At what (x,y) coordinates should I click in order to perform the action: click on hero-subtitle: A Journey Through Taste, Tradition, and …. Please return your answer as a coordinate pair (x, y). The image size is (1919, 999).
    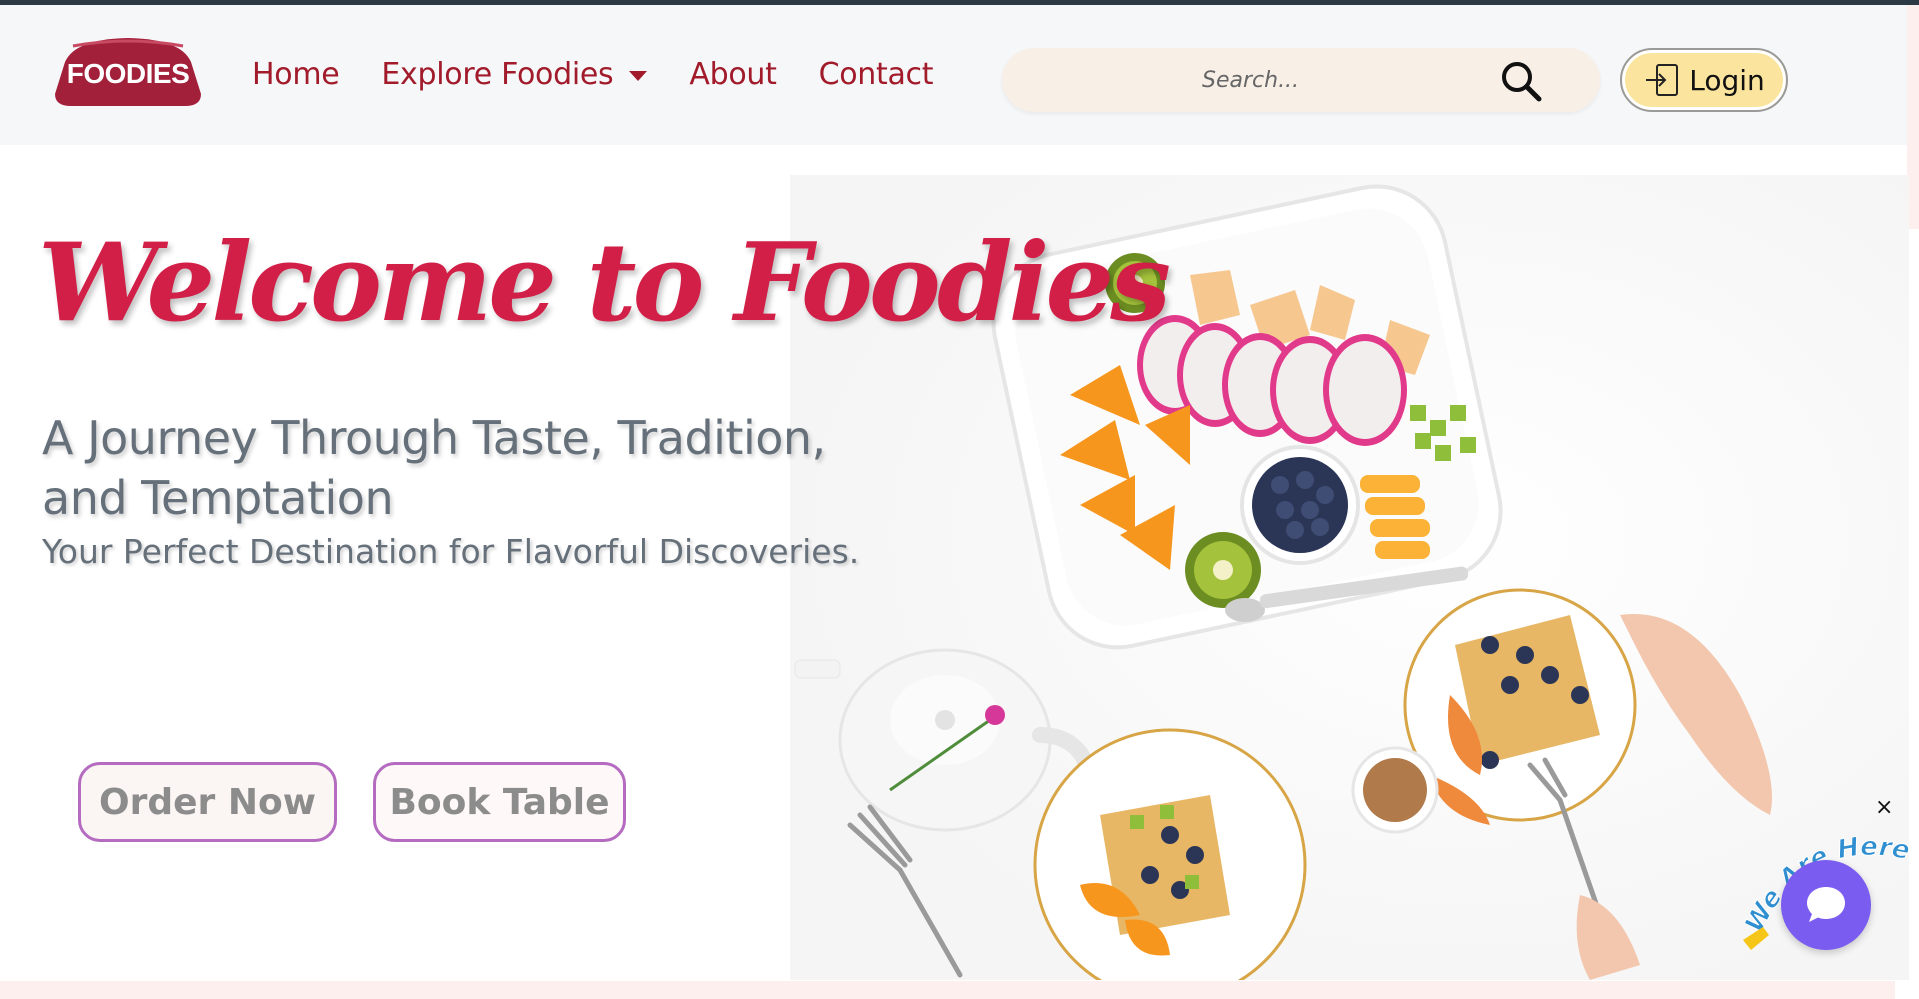
    Looking at the image, I should click on (434, 468).